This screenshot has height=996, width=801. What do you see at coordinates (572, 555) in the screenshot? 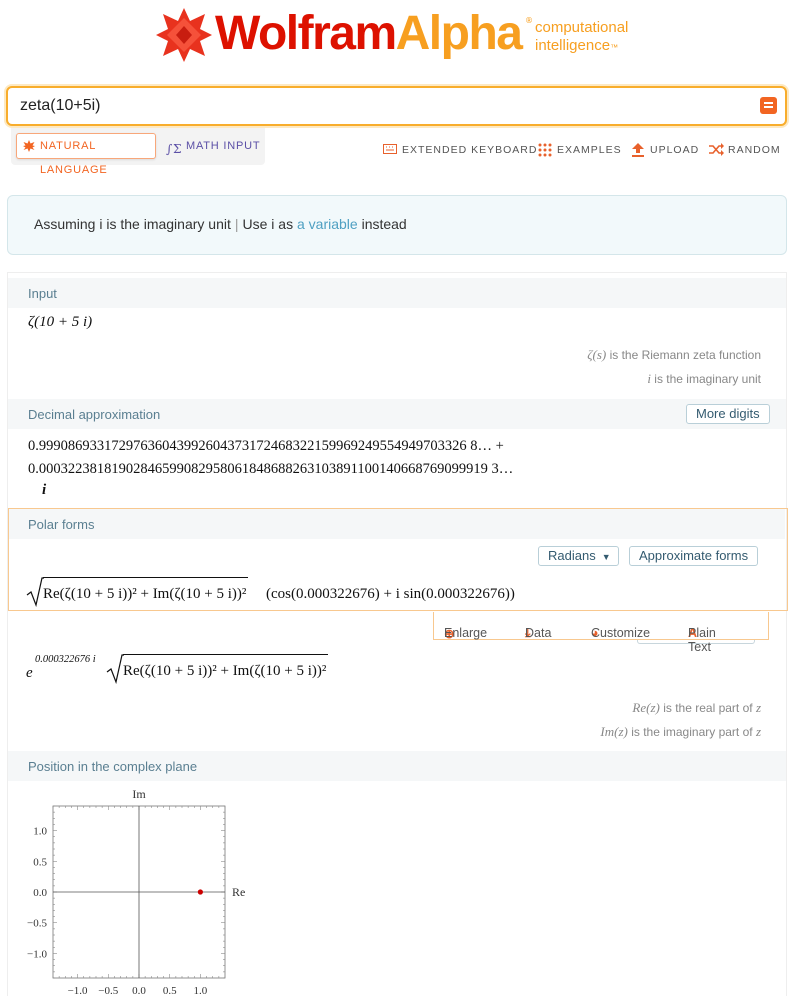
I see `radians-label: Radians` at bounding box center [572, 555].